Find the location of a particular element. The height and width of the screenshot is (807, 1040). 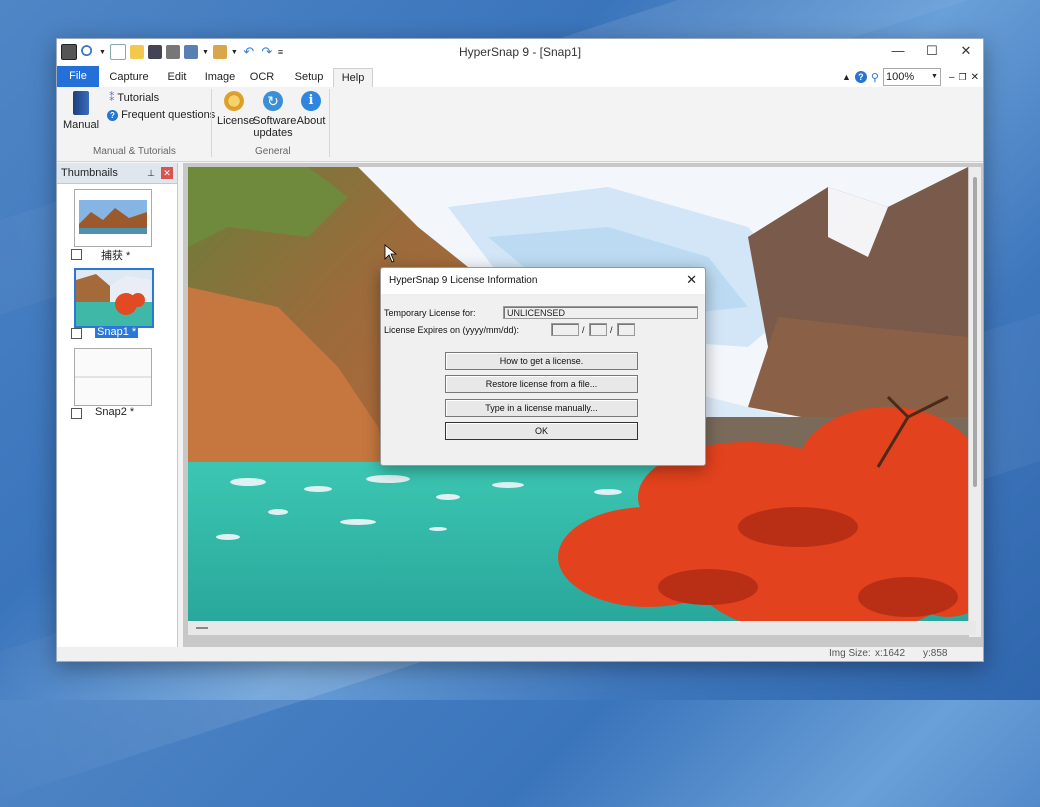

ok-button: OK is located at coordinates (541, 431).